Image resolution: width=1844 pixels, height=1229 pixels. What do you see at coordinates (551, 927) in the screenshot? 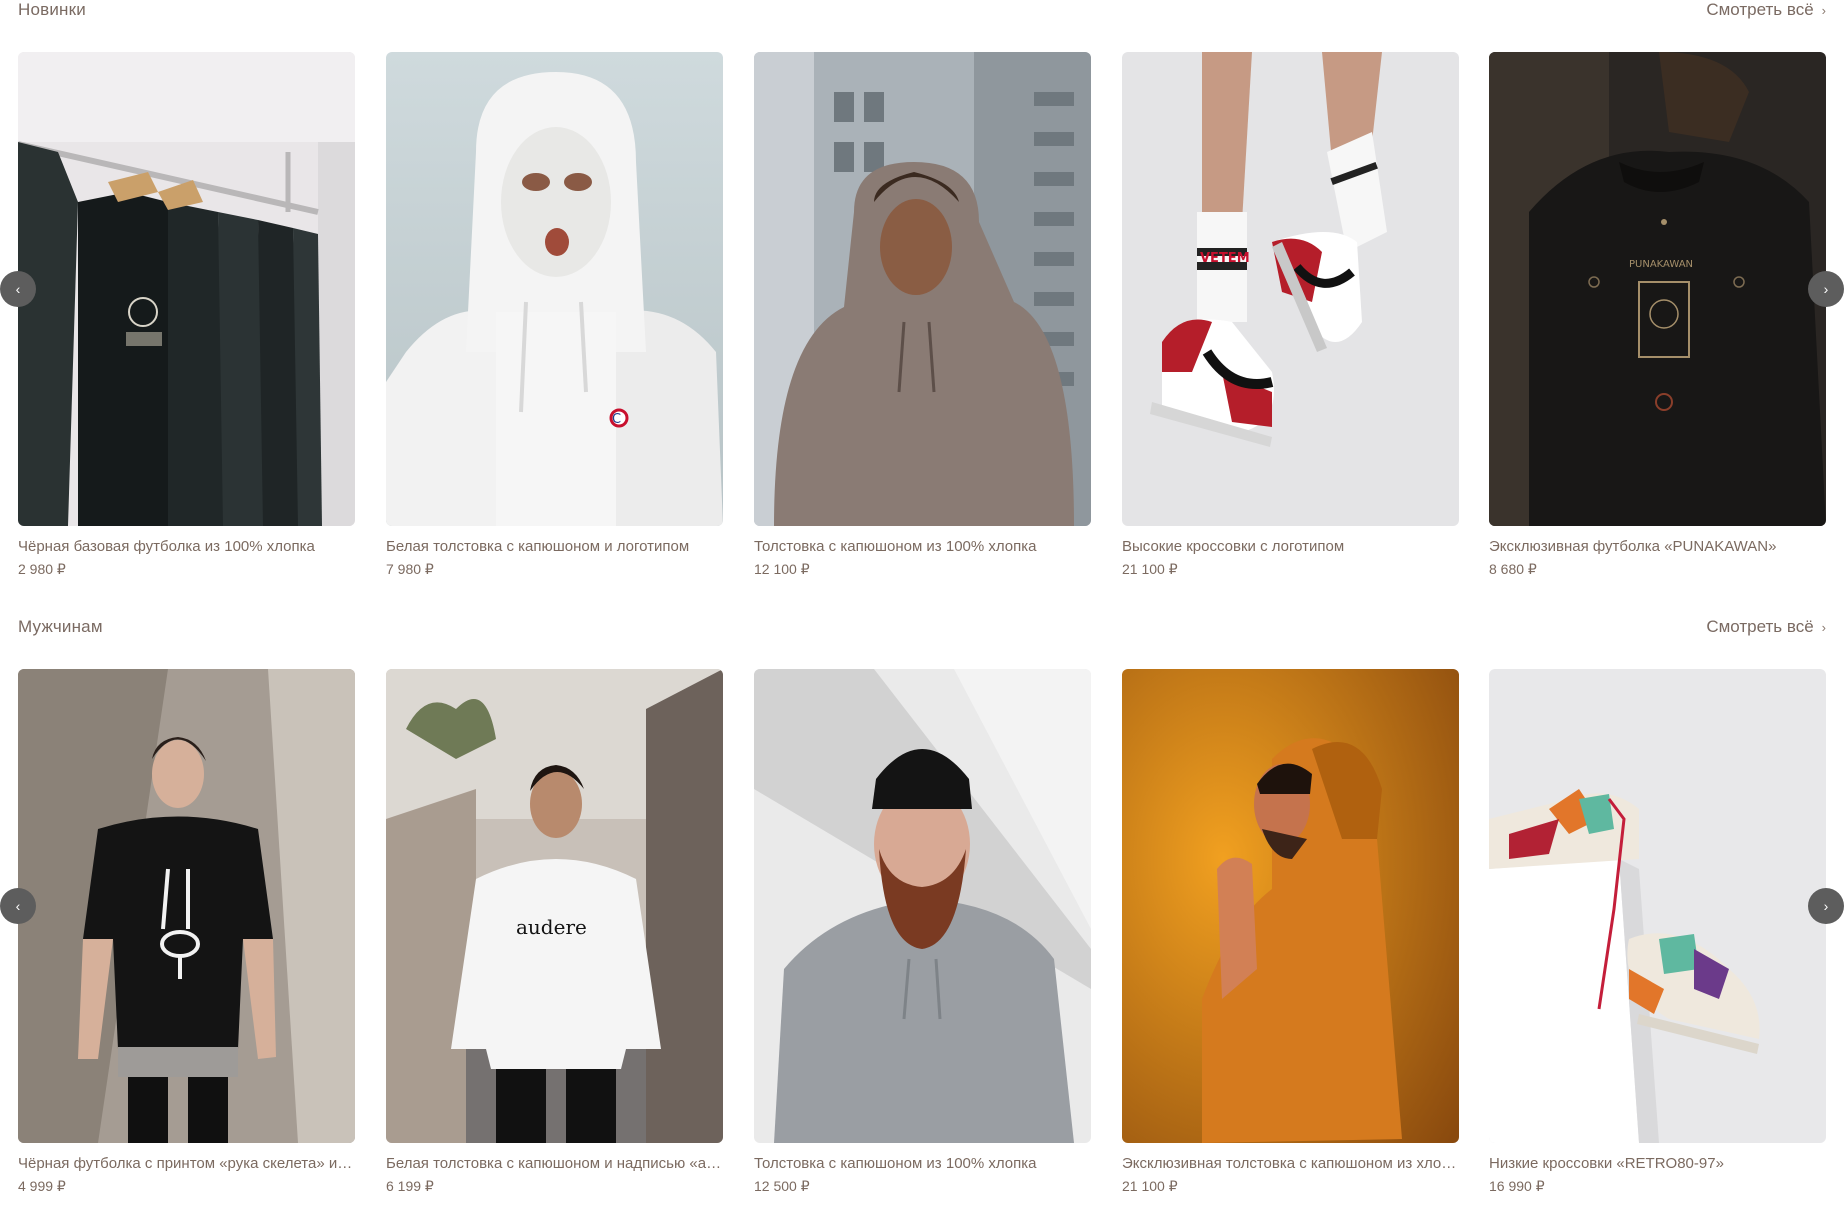
I see `svg-text: audere` at bounding box center [551, 927].